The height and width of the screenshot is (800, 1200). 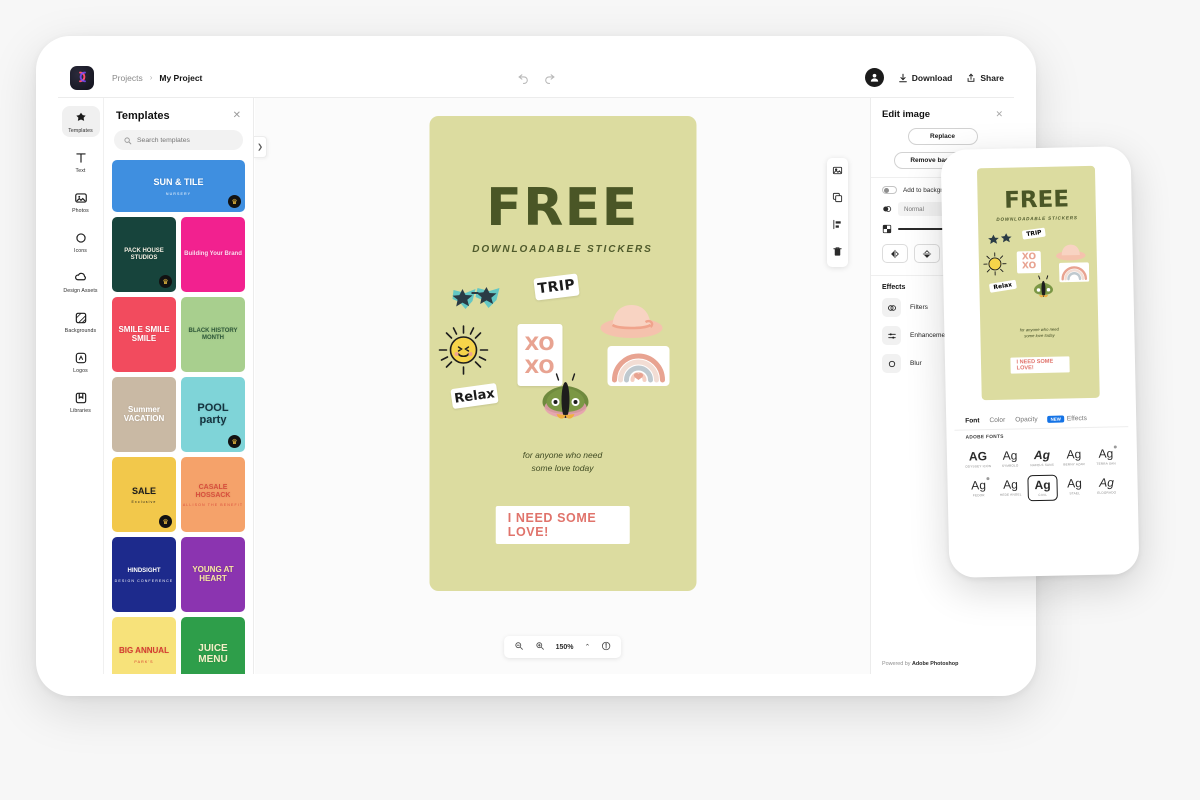 What do you see at coordinates (1106, 486) in the screenshot?
I see `font-option: Ag ELDORADO` at bounding box center [1106, 486].